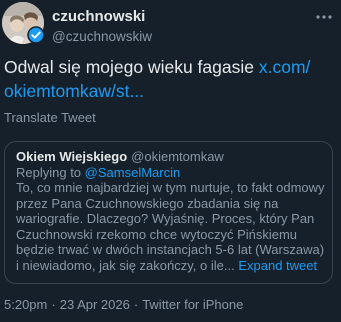 The width and height of the screenshot is (341, 322). Describe the element at coordinates (133, 172) in the screenshot. I see `replying-to-handle: @SamselMarcin` at that location.